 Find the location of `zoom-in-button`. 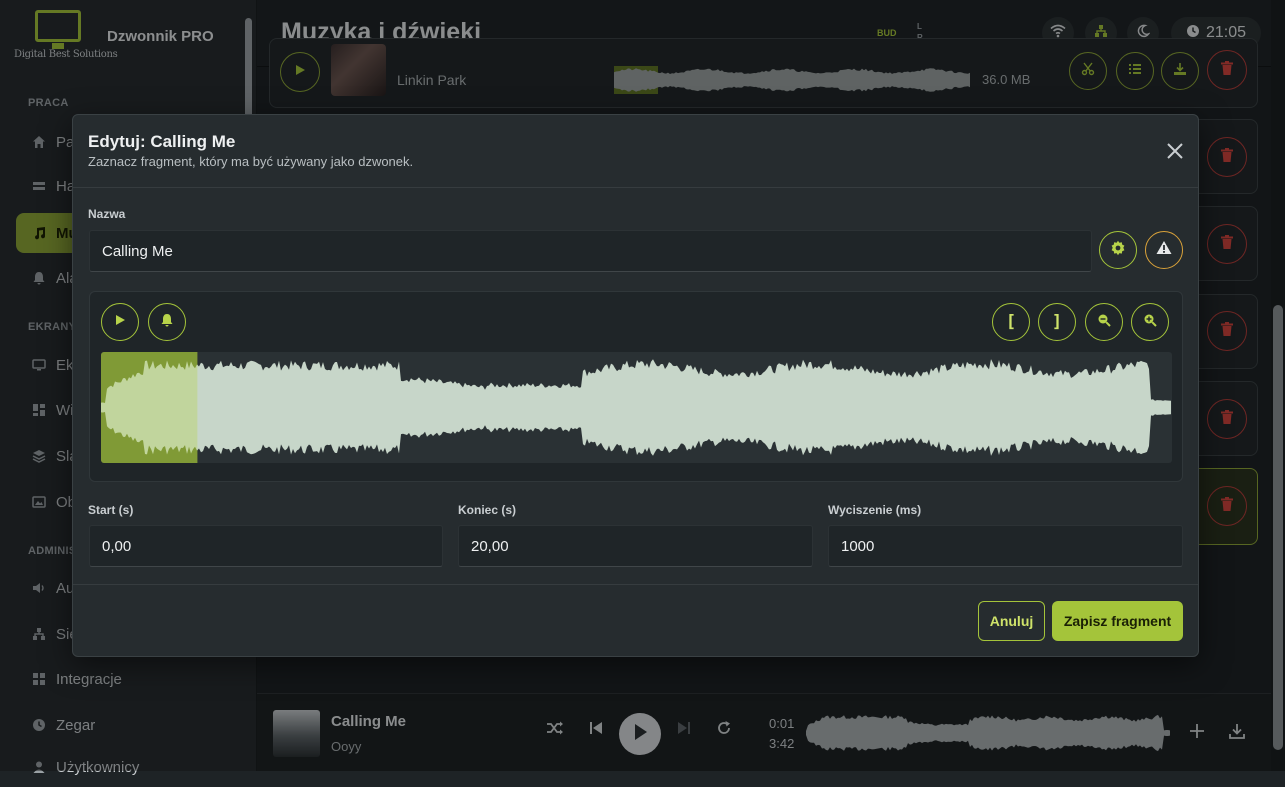

zoom-in-button is located at coordinates (1150, 322).